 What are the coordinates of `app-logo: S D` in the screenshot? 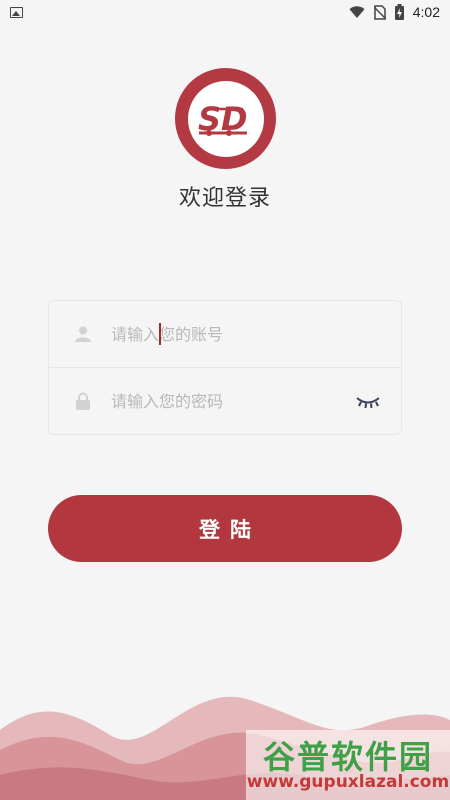 It's located at (225, 118).